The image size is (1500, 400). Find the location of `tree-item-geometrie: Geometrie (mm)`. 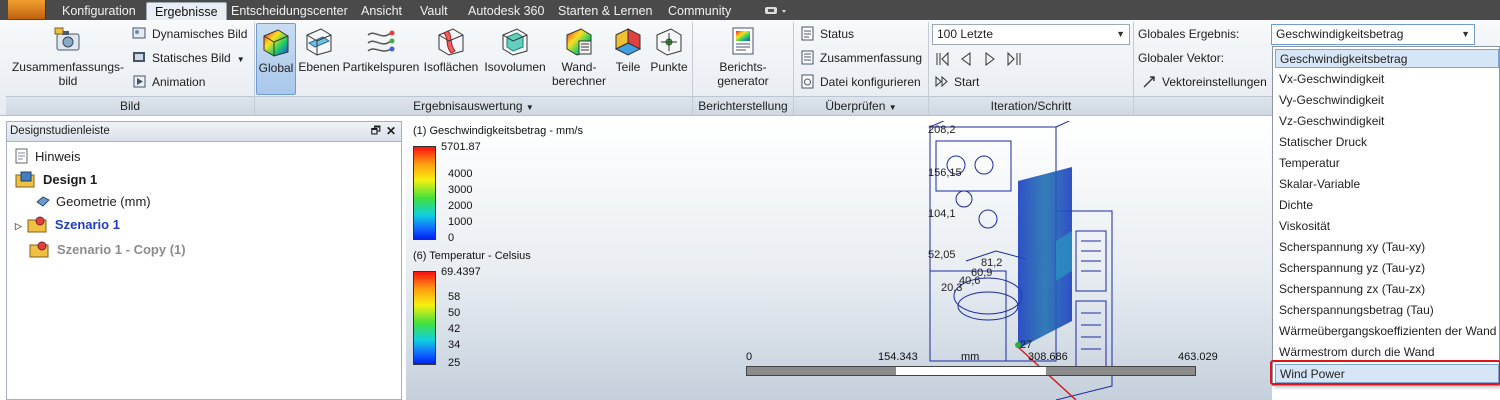

tree-item-geometrie: Geometrie (mm) is located at coordinates (93, 202).